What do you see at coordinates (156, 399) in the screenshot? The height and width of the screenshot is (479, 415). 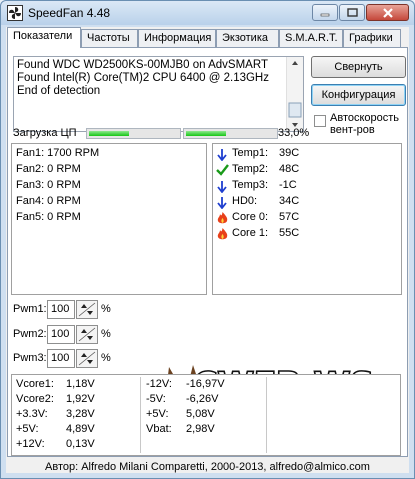 I see `voltage-label: -5V:` at bounding box center [156, 399].